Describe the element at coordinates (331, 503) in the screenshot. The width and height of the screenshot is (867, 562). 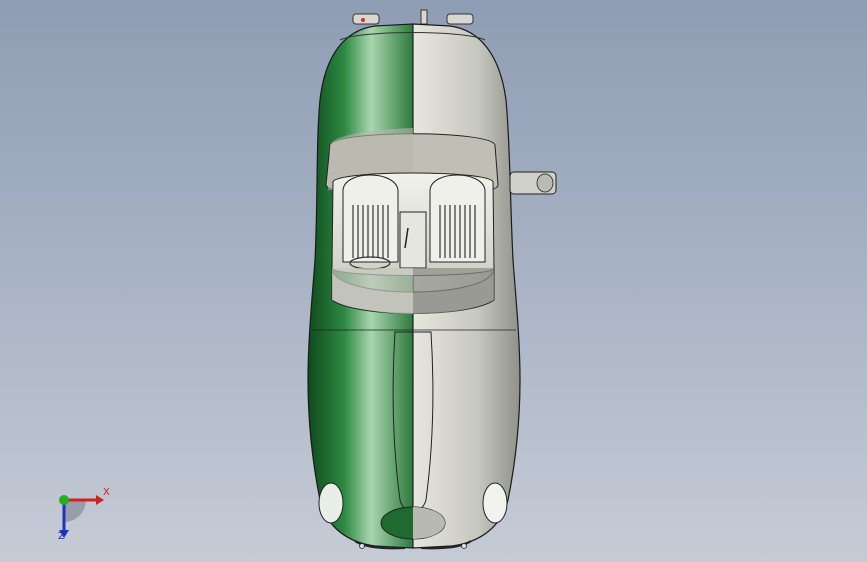
I see `headlight-left` at that location.